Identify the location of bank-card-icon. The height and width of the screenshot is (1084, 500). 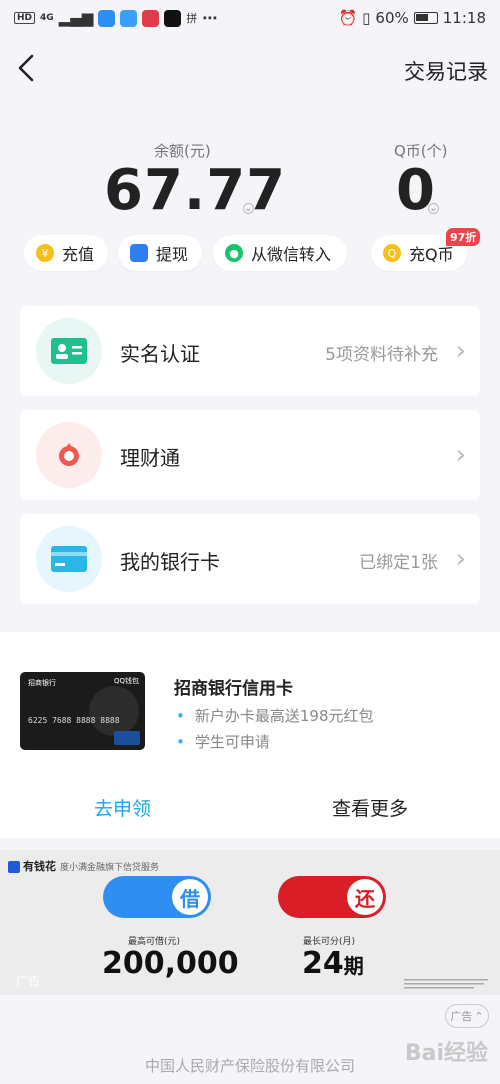
(69, 559).